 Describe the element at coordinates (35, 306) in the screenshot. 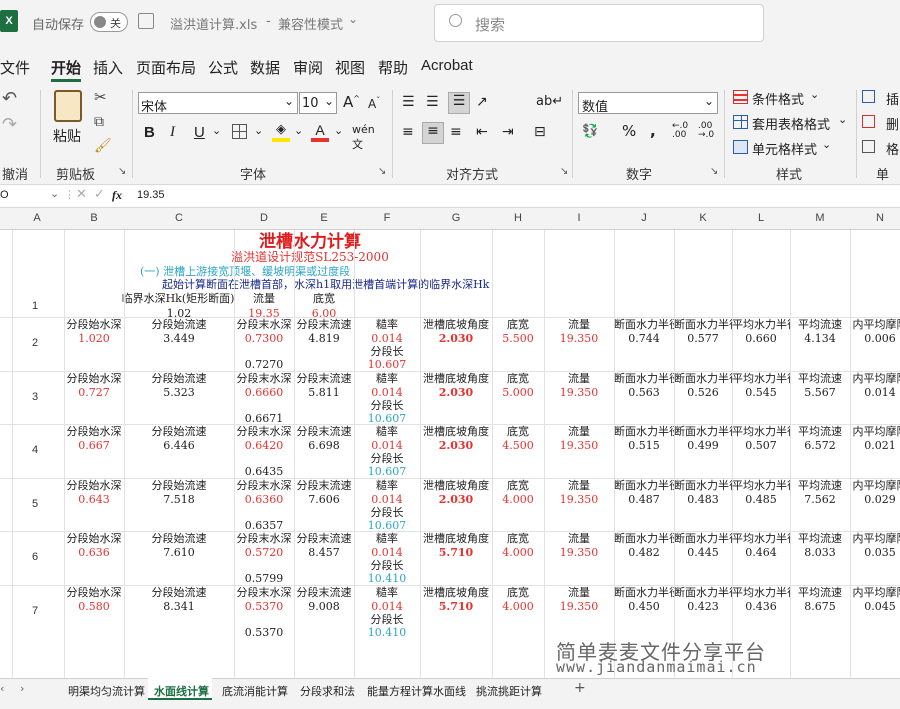

I see `row-number: 1` at that location.